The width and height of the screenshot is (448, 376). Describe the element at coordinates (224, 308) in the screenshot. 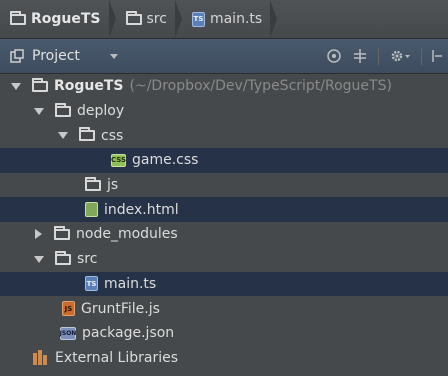

I see `tree-node-gruntfile: JS GruntFile.js` at that location.